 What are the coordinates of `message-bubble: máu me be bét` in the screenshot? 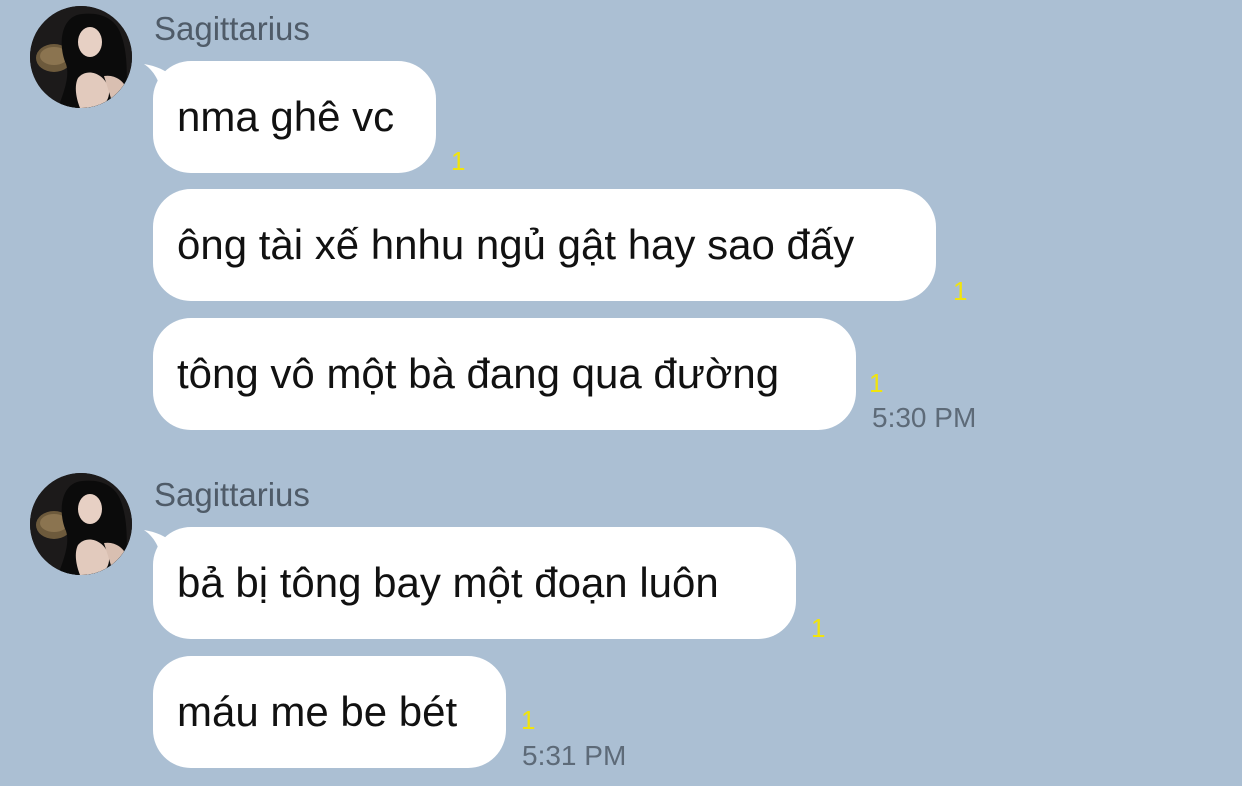 It's located at (329, 712).